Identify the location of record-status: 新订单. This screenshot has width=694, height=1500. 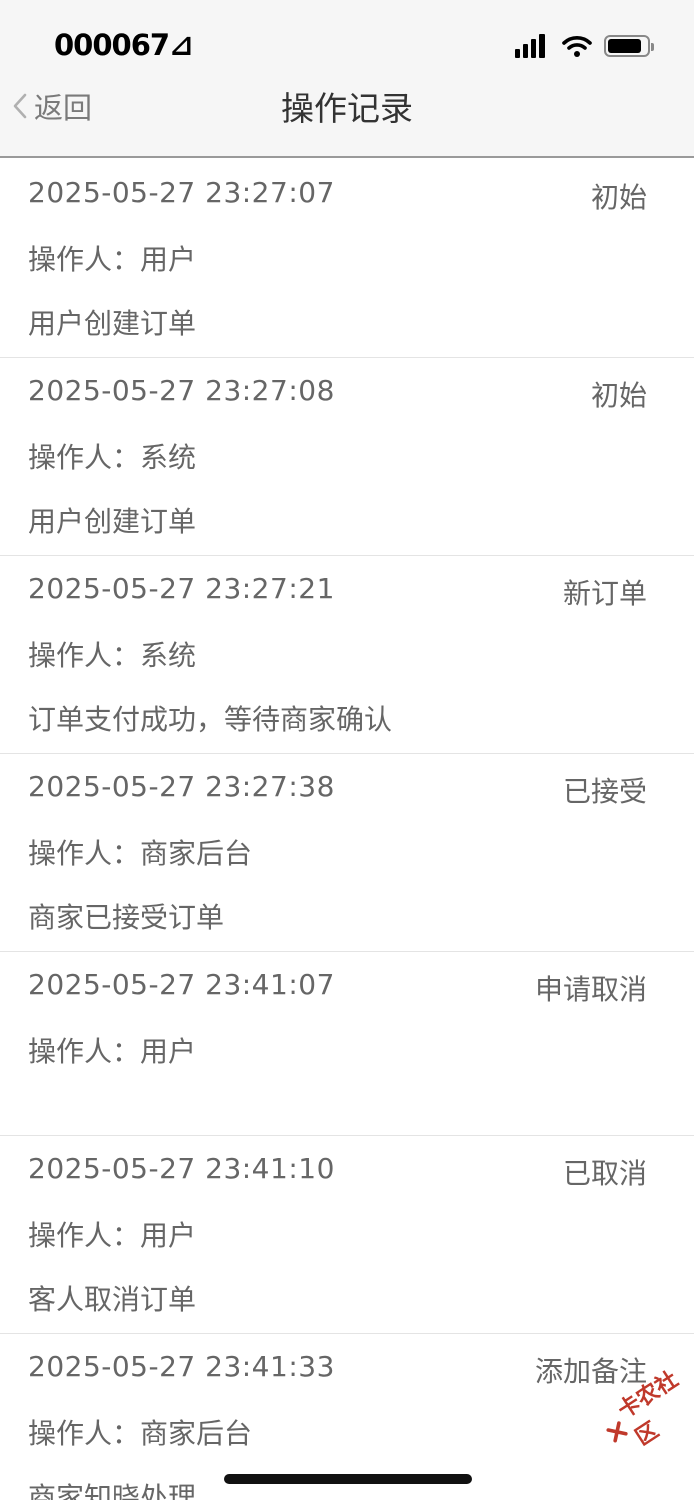
(604, 593).